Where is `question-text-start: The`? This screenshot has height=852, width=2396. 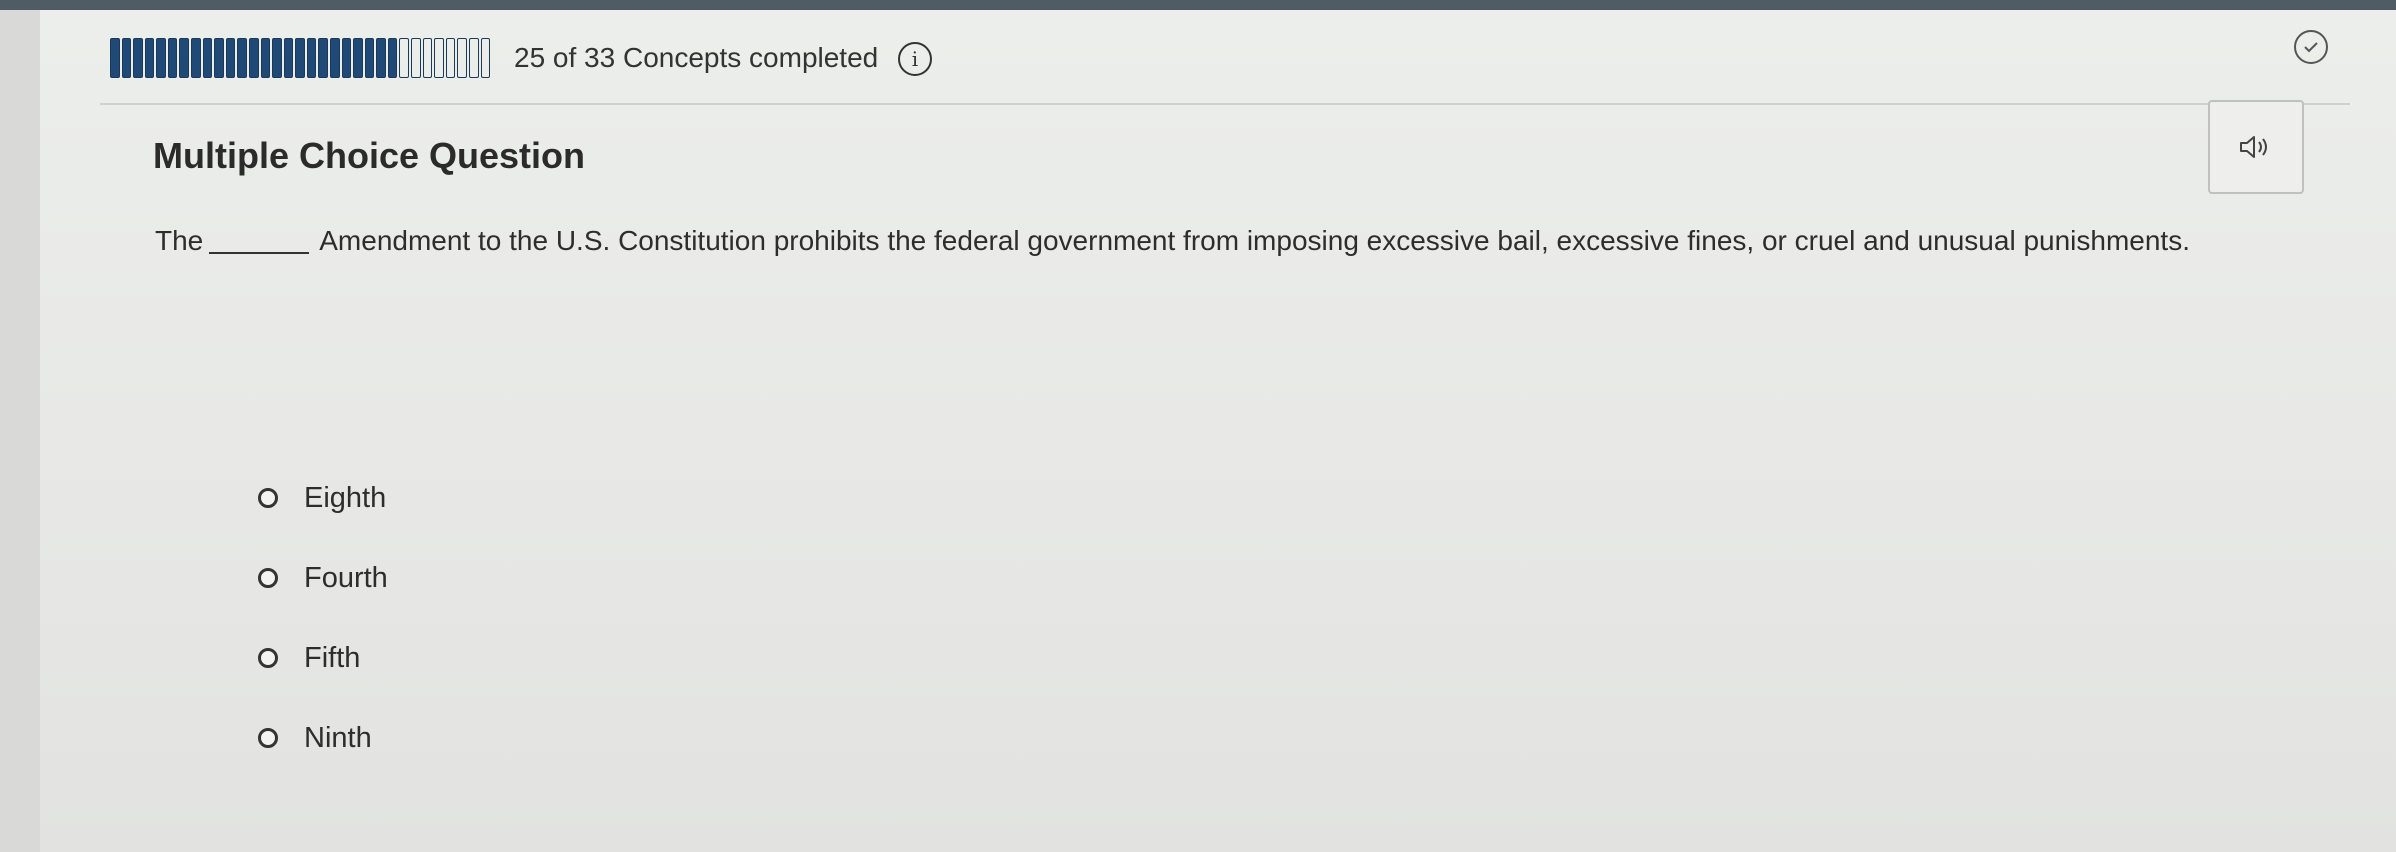 question-text-start: The is located at coordinates (179, 240).